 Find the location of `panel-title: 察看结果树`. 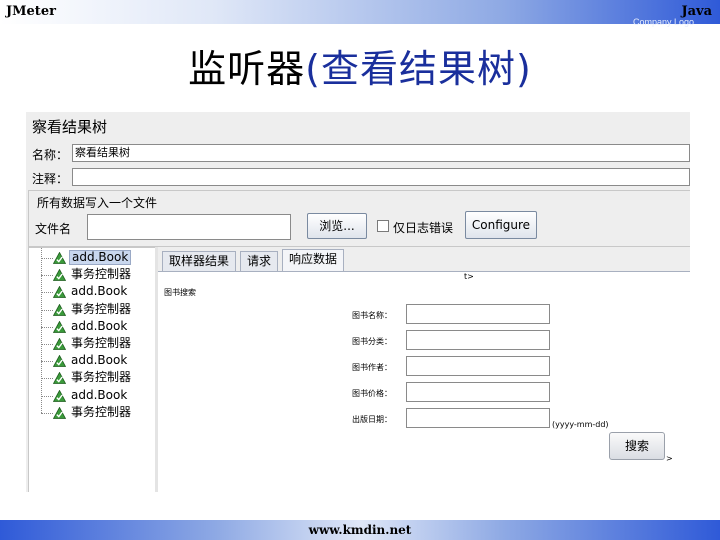

panel-title: 察看结果树 is located at coordinates (70, 127).